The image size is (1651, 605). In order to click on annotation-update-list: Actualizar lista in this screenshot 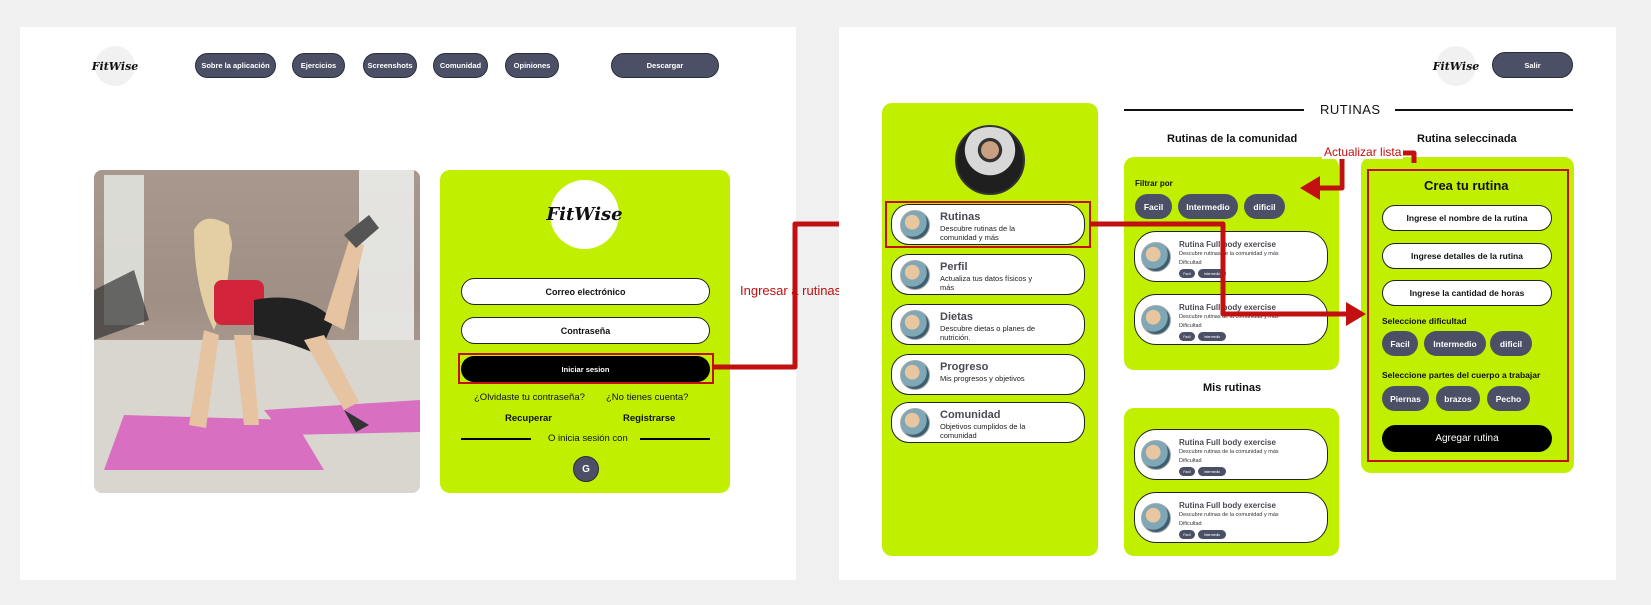, I will do `click(1363, 152)`.